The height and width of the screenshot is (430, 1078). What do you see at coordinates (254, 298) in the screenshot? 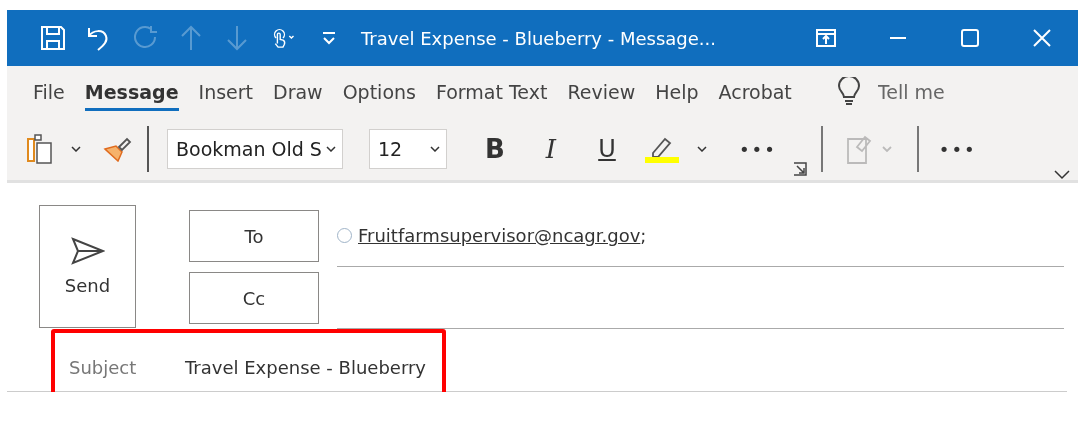
I see `cc-button: Cc` at bounding box center [254, 298].